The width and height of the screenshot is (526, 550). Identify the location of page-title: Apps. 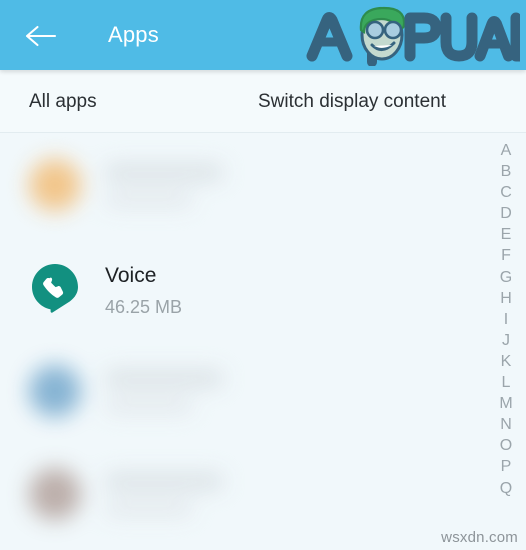
(133, 34).